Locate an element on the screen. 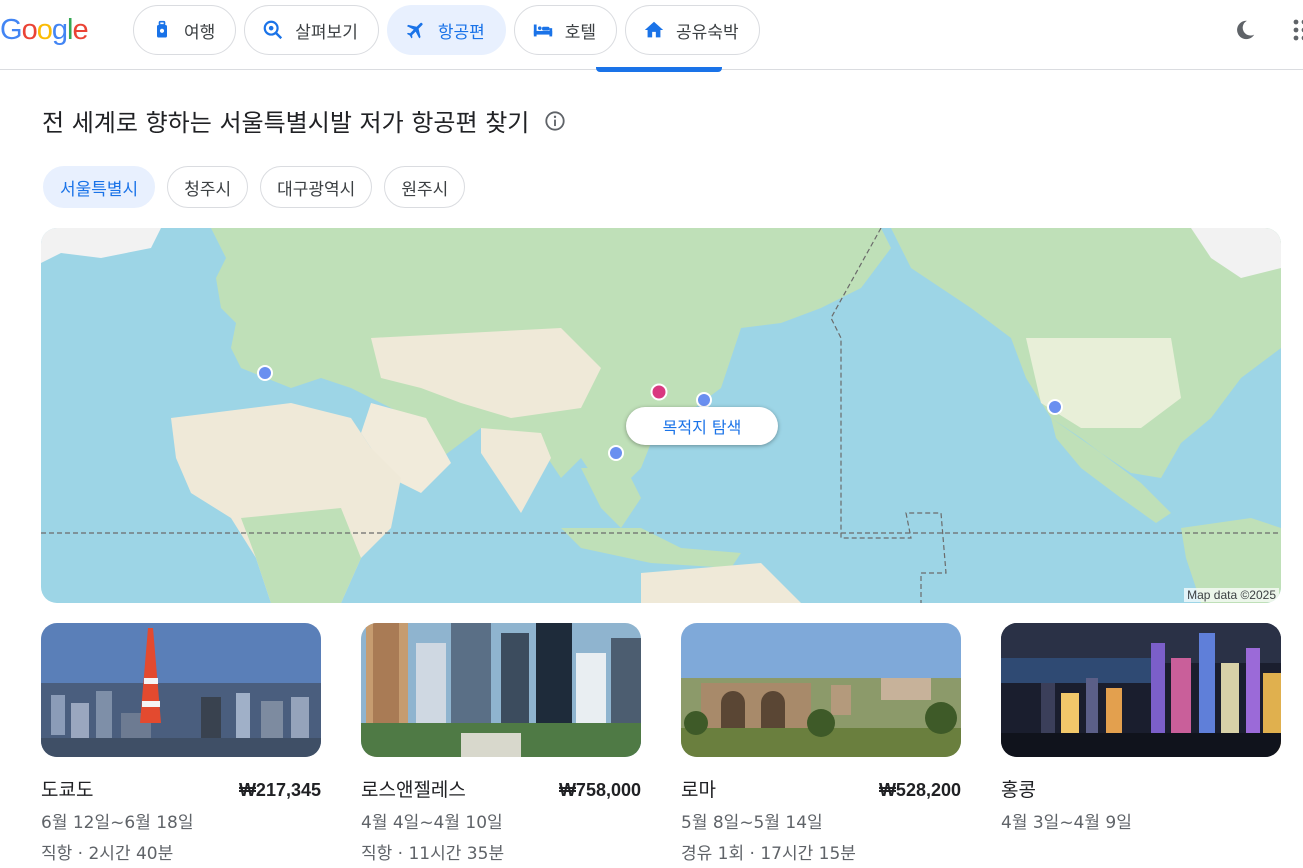 This screenshot has height=868, width=1303. tab-flights: 항공편 is located at coordinates (446, 30).